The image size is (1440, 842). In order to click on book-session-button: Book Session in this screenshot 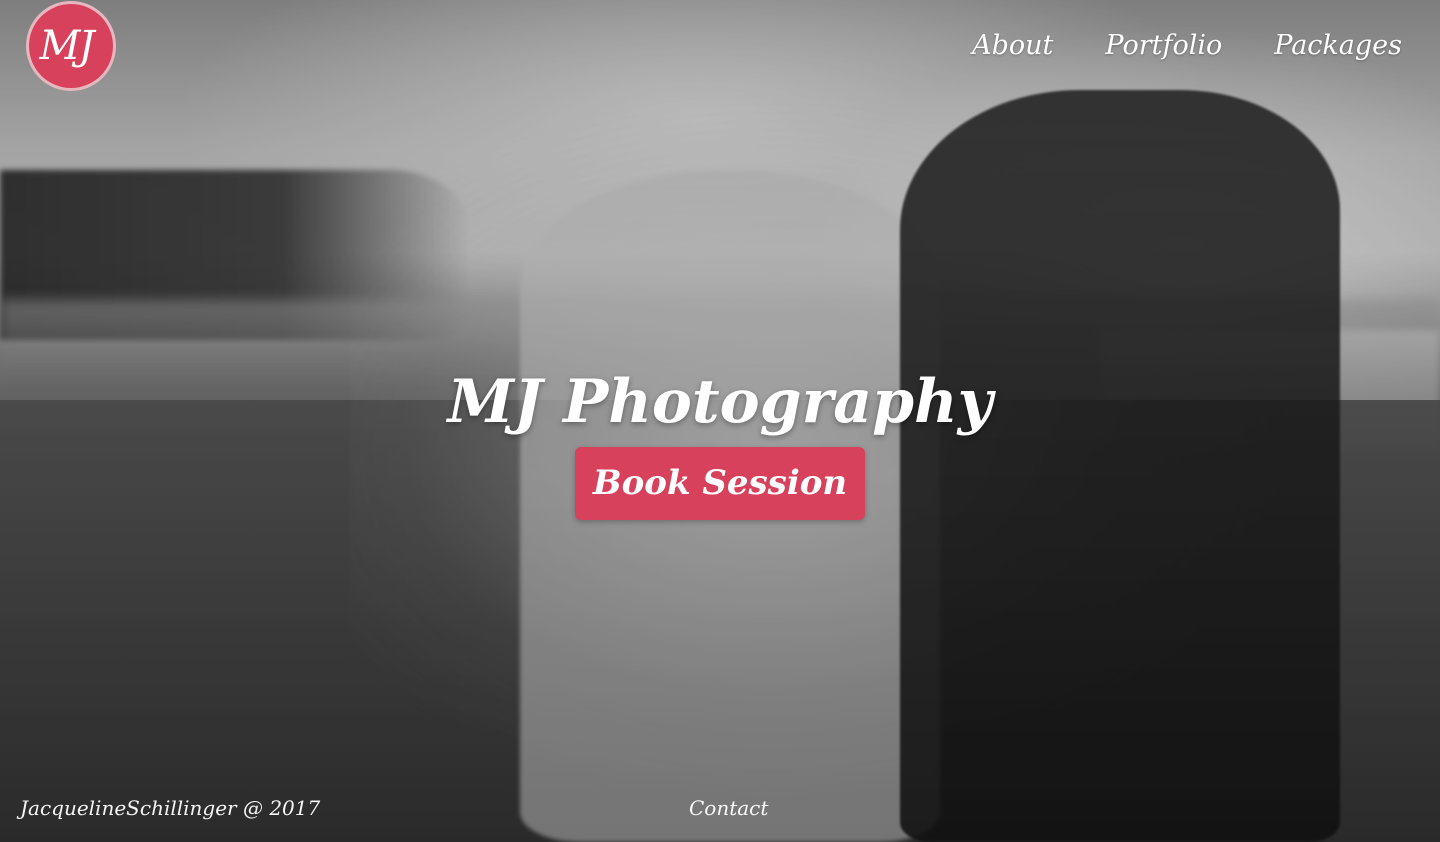, I will do `click(720, 483)`.